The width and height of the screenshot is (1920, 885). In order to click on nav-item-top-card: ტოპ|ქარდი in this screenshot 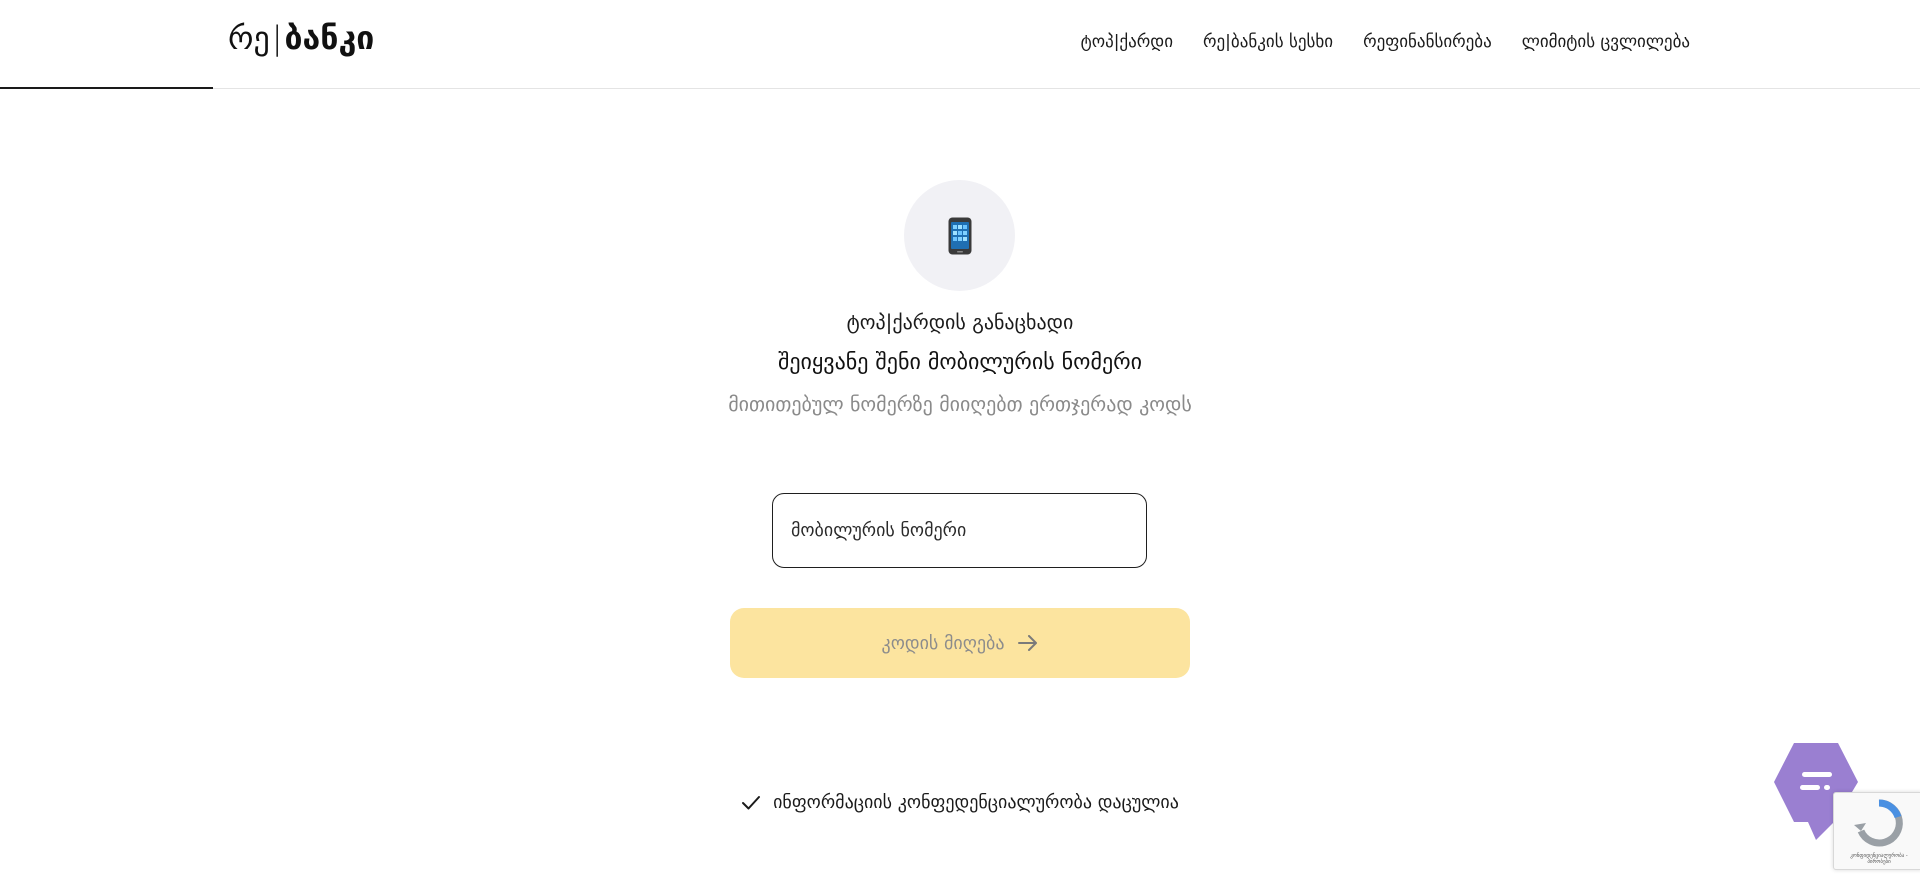, I will do `click(1127, 42)`.